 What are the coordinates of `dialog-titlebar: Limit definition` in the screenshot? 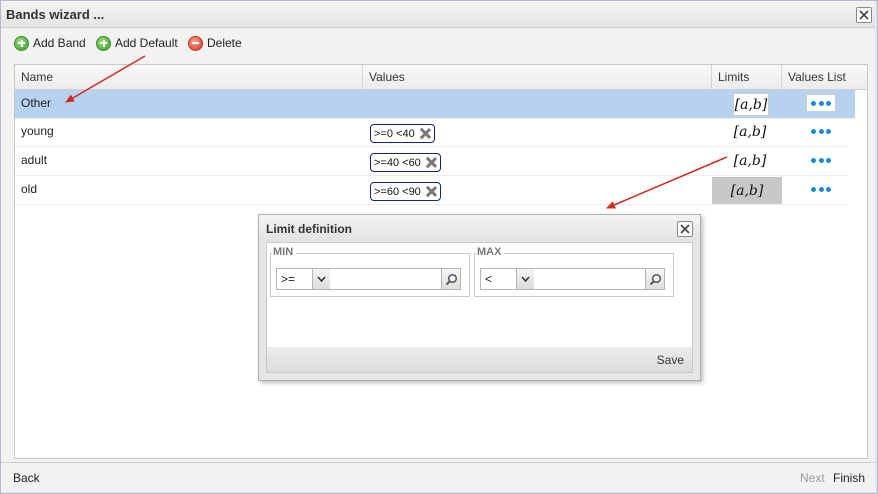 It's located at (479, 228).